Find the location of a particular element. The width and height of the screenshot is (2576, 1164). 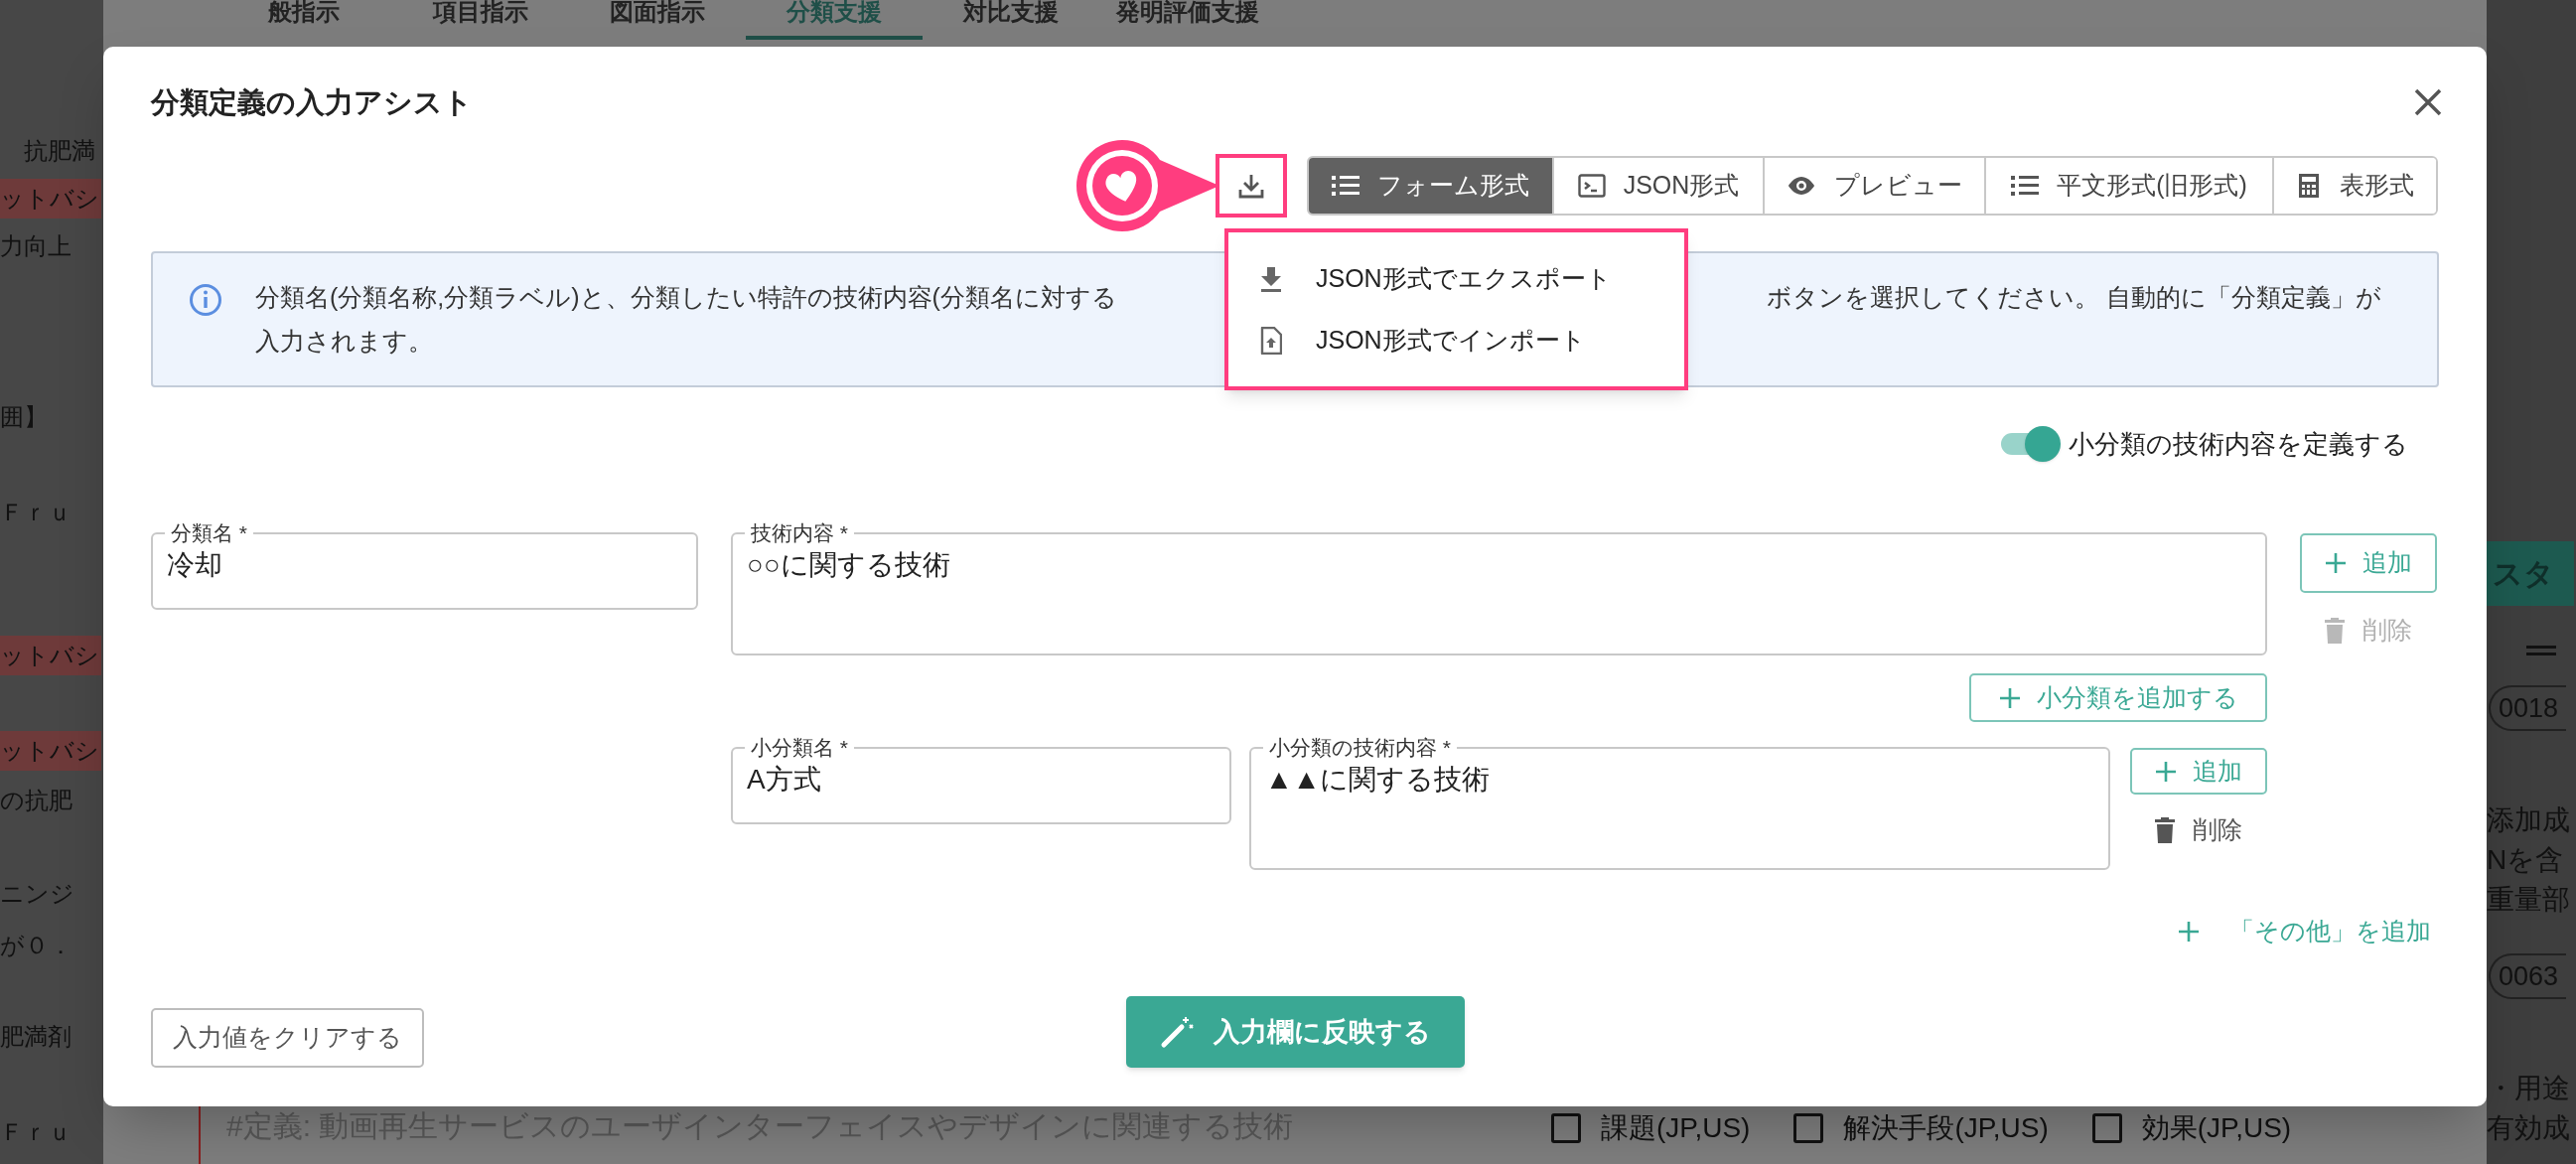

menu-item: JSON形式でエクスポート is located at coordinates (1456, 278).